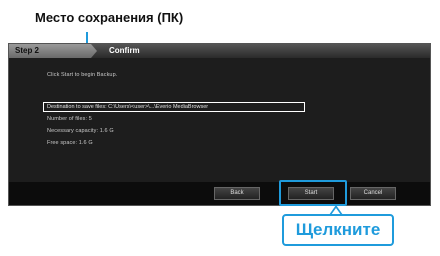 This screenshot has height=256, width=440. What do you see at coordinates (124, 50) in the screenshot?
I see `step-title: Confirm` at bounding box center [124, 50].